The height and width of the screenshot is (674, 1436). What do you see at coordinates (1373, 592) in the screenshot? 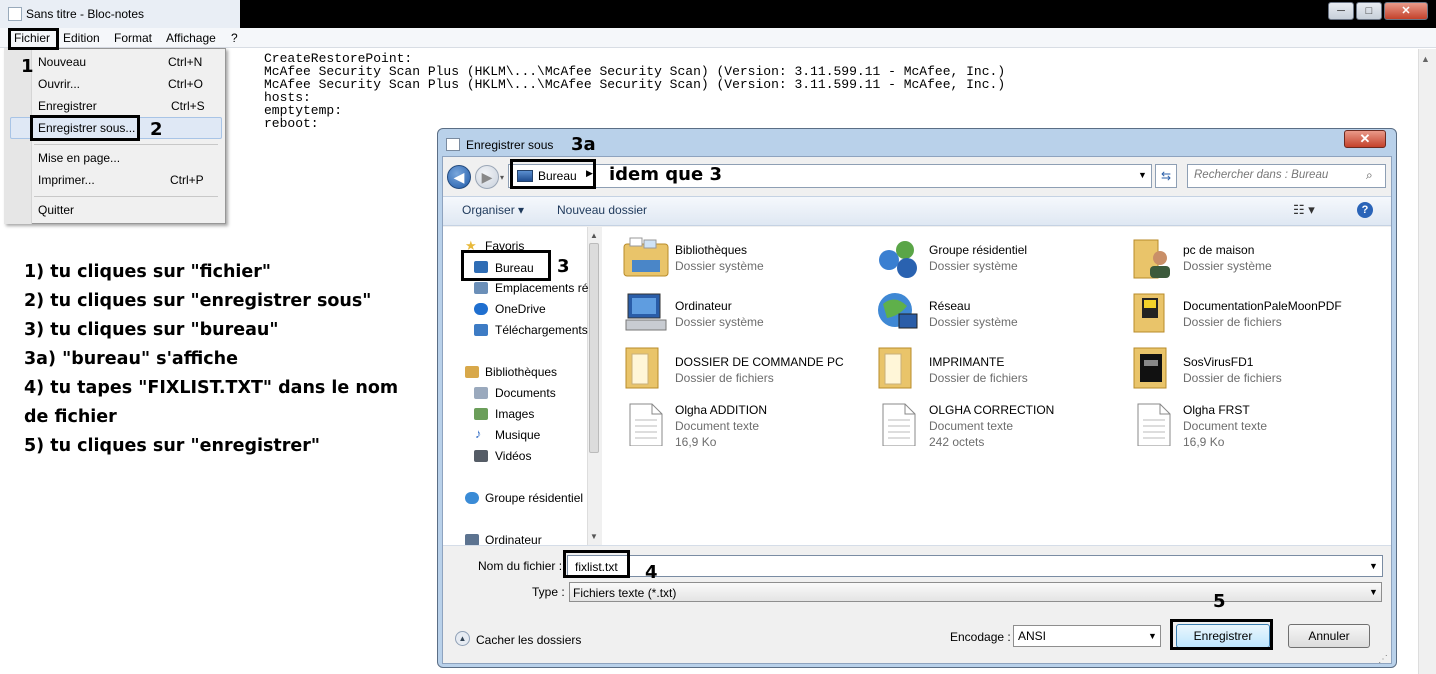
I see `type-dropdown-icon: ▼` at bounding box center [1373, 592].